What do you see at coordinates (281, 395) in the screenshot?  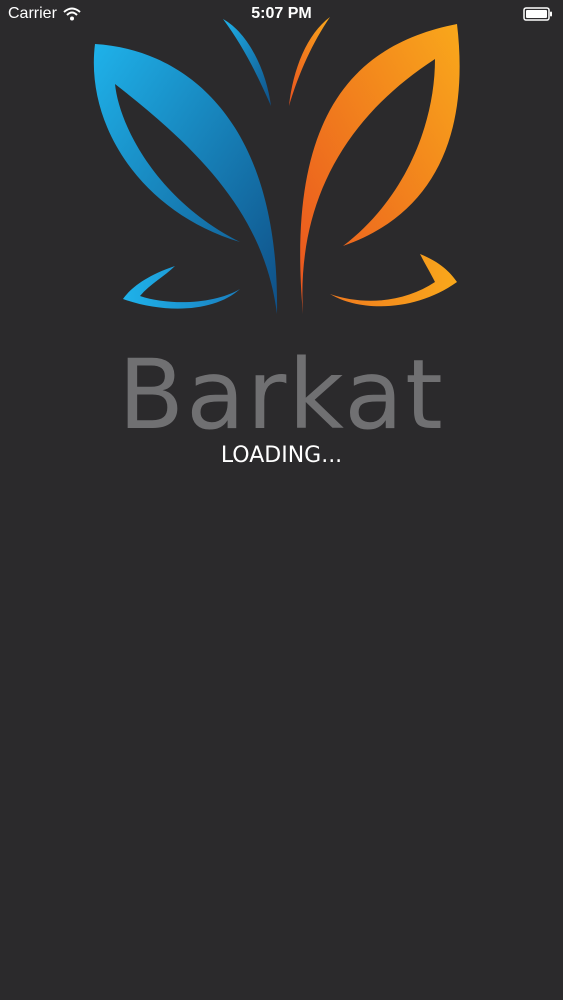 I see `brand-name: Barkat` at bounding box center [281, 395].